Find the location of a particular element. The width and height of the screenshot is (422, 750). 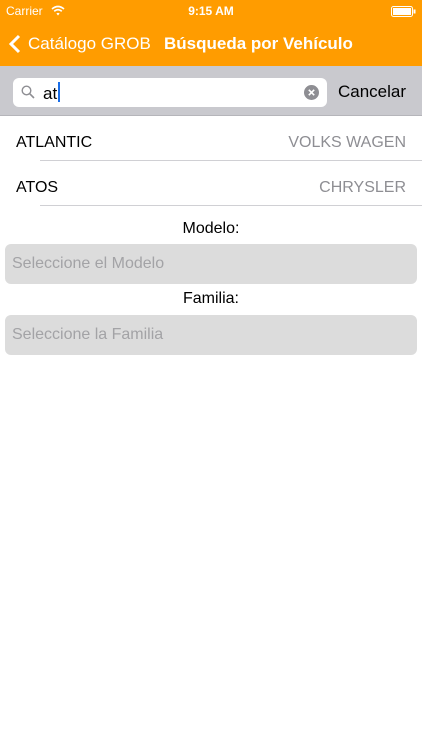

search-icon is located at coordinates (28, 92).